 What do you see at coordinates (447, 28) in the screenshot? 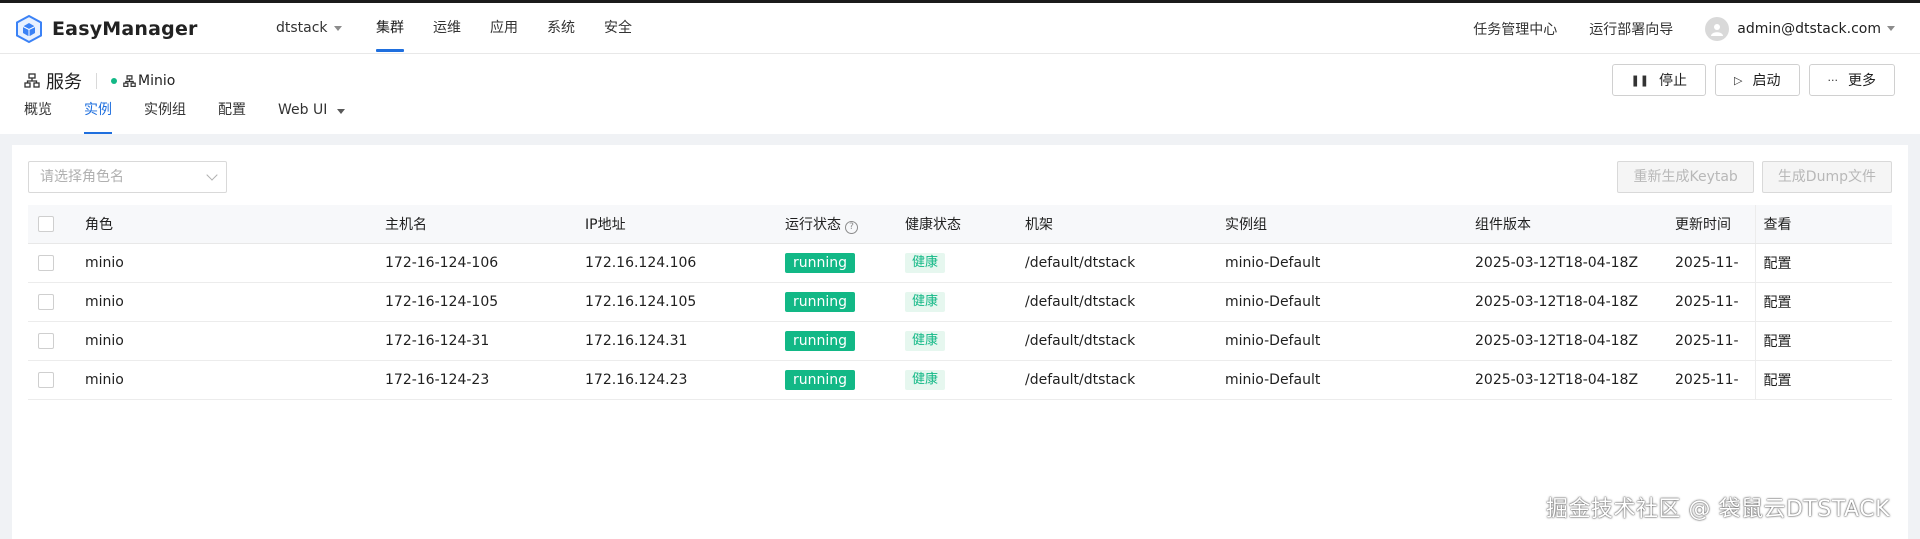
I see `nav-item-ops: 运维` at bounding box center [447, 28].